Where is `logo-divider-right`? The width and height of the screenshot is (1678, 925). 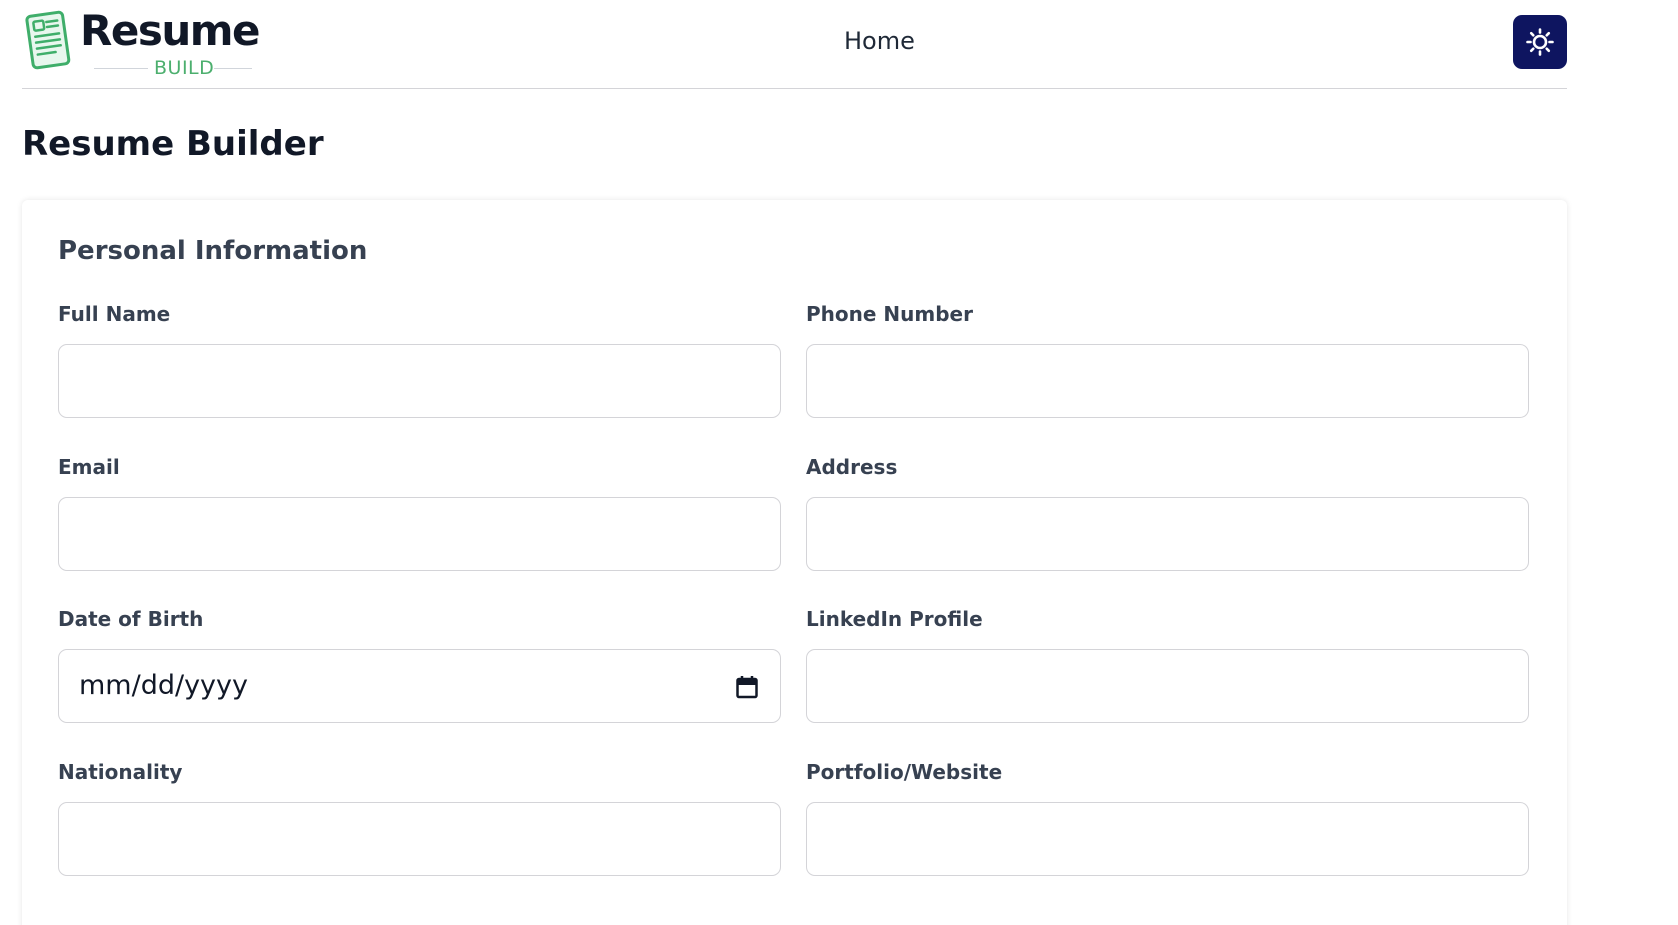 logo-divider-right is located at coordinates (233, 68).